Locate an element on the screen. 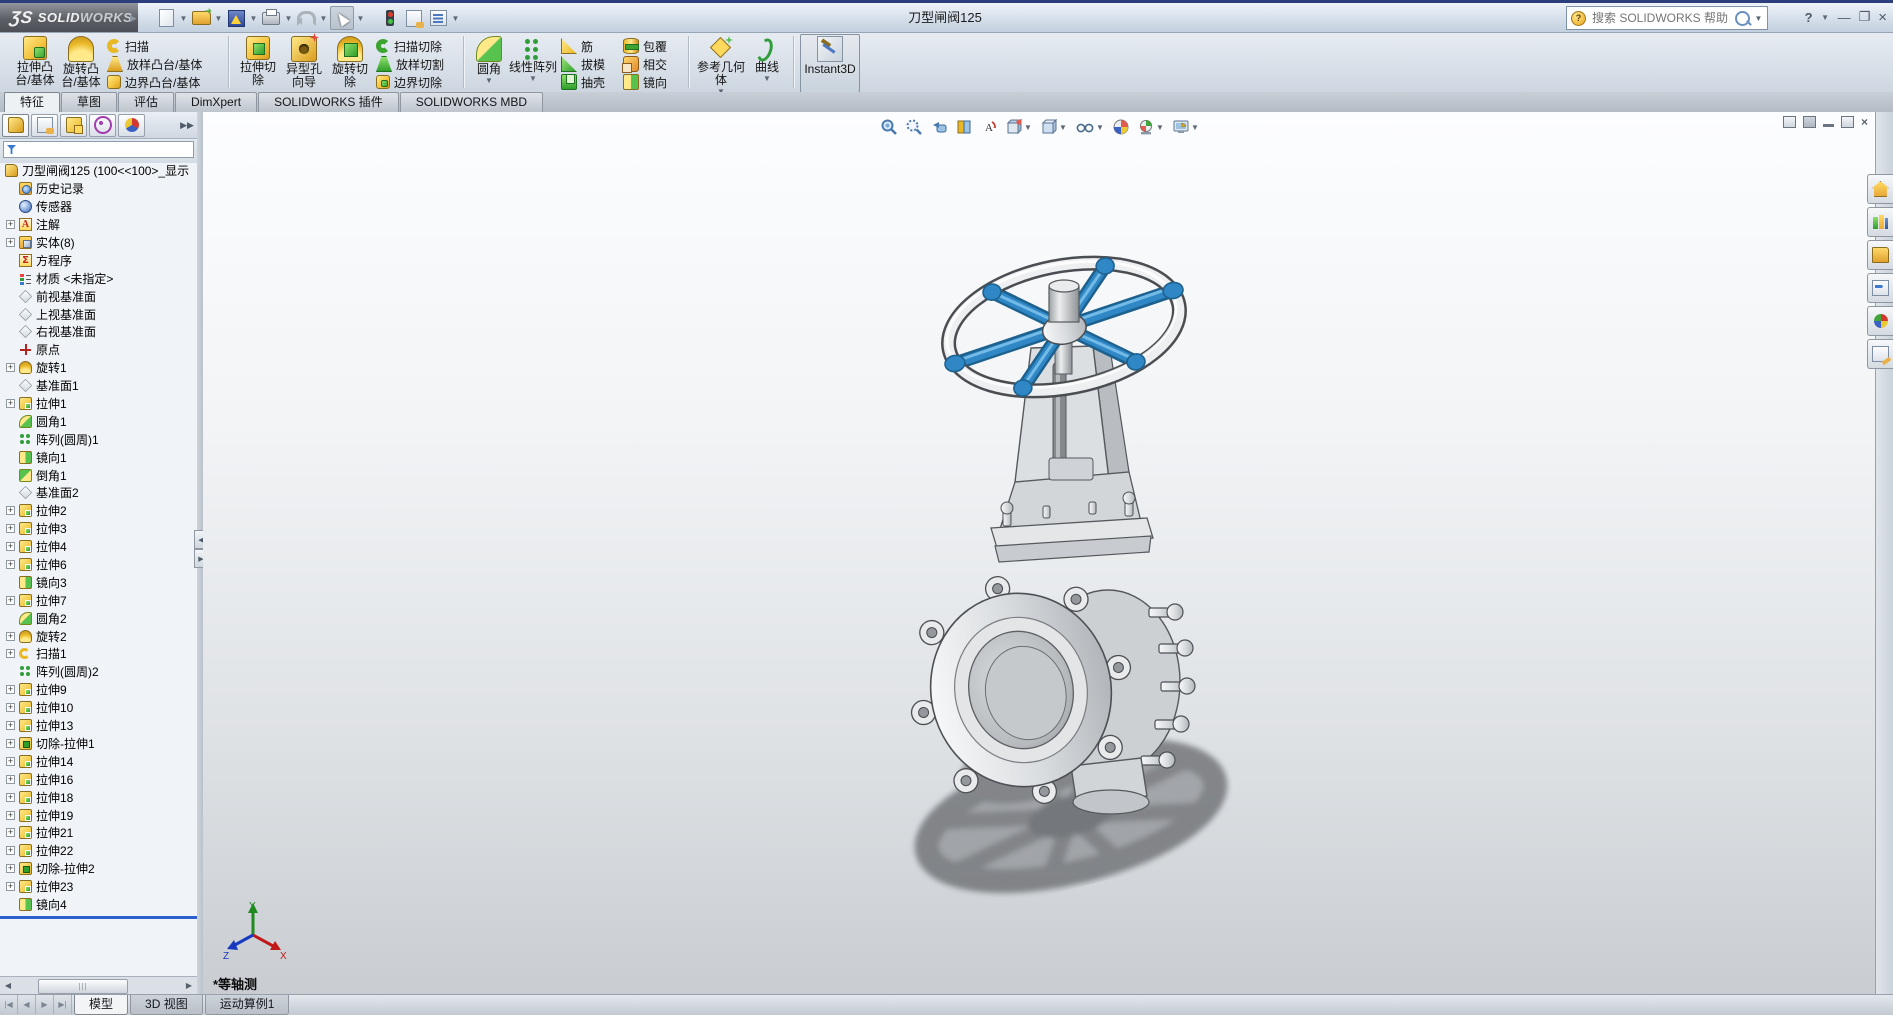  tree-item: 圆角2 is located at coordinates (98, 618).